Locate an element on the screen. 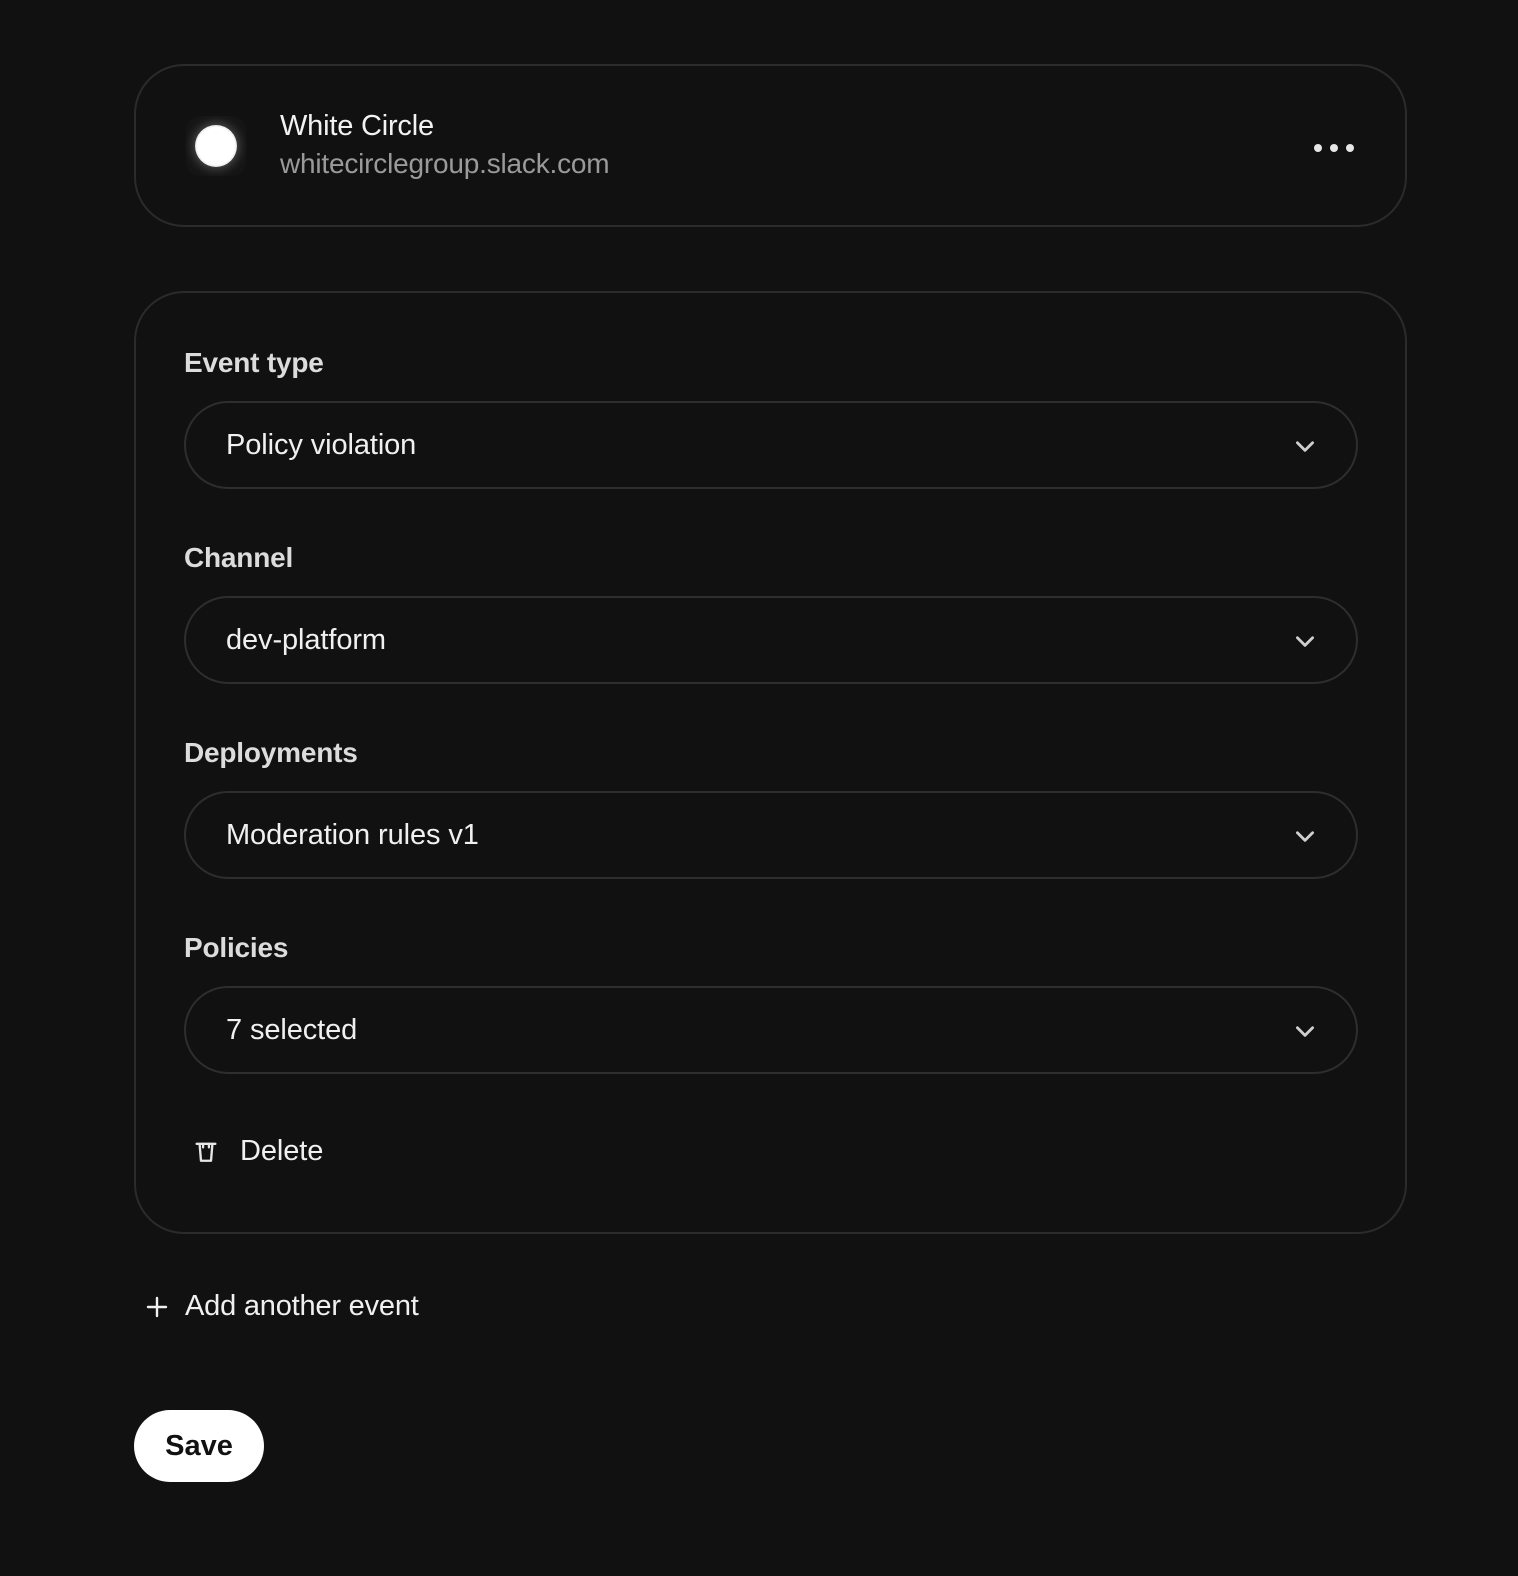 This screenshot has width=1518, height=1576. event-type-select: Policy violation is located at coordinates (771, 445).